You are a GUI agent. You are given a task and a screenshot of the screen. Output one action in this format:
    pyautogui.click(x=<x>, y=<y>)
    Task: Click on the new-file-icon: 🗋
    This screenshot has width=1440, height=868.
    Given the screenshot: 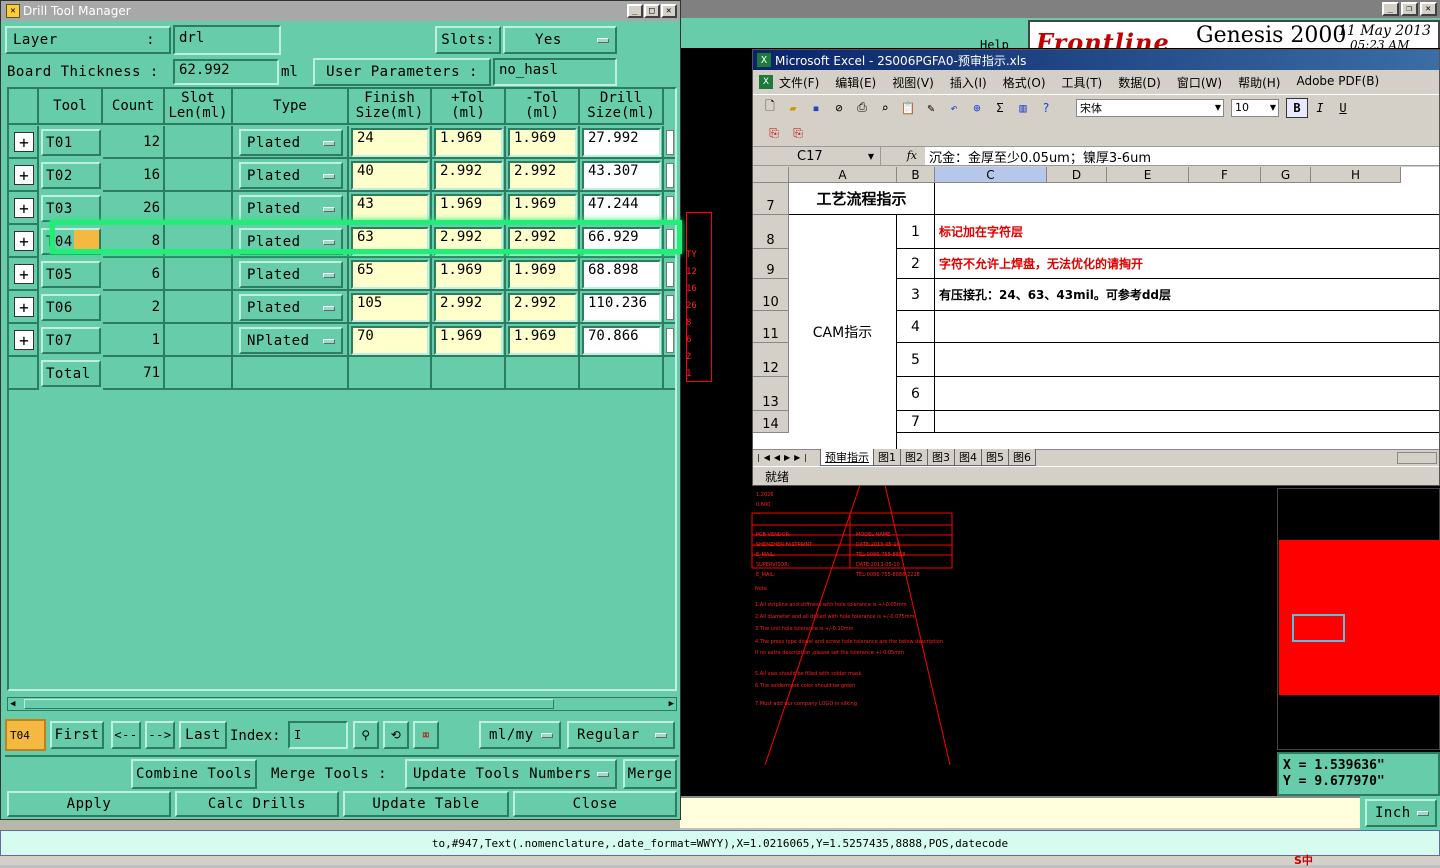 What is the action you would take?
    pyautogui.click(x=770, y=108)
    